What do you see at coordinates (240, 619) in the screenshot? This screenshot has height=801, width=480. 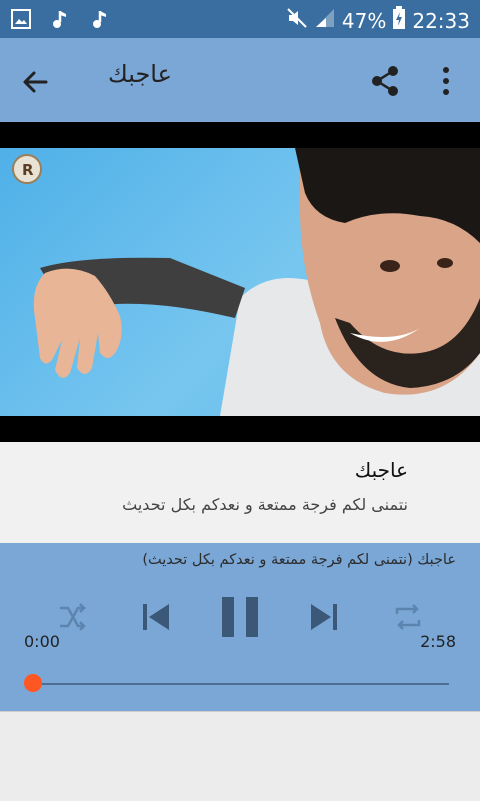 I see `pause-icon` at bounding box center [240, 619].